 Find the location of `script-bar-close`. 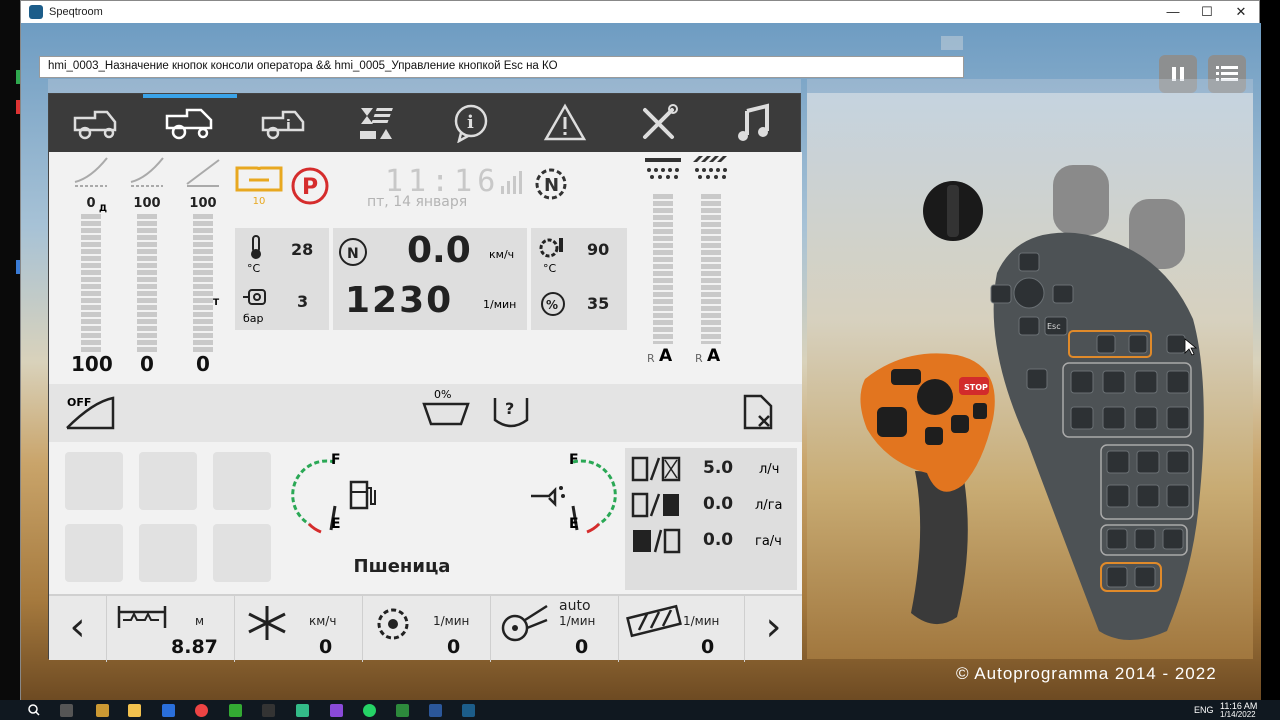

script-bar-close is located at coordinates (952, 43).